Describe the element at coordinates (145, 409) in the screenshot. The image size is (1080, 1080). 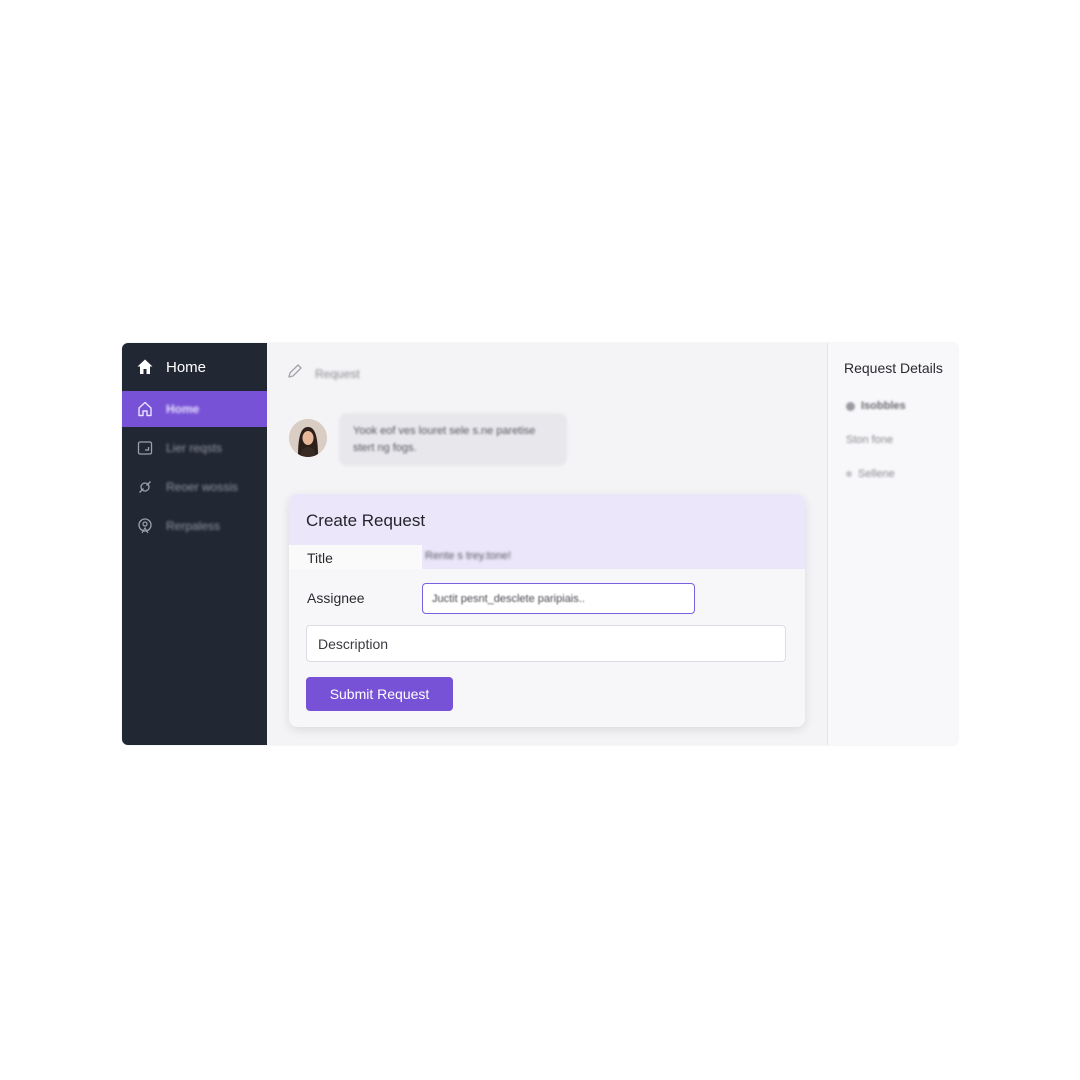
I see `home-outline-icon` at that location.